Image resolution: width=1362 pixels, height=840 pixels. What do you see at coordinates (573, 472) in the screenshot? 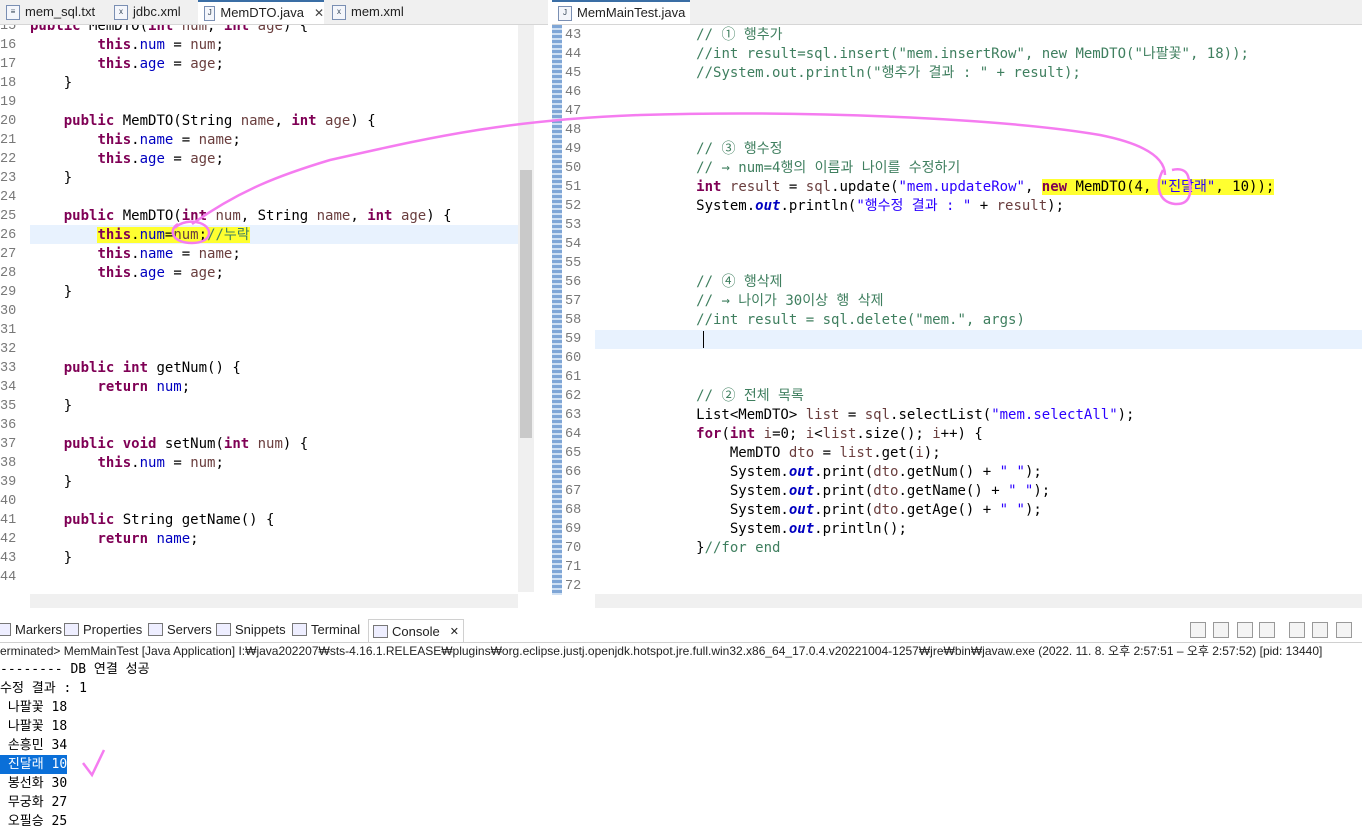
I see `line-number: 66` at bounding box center [573, 472].